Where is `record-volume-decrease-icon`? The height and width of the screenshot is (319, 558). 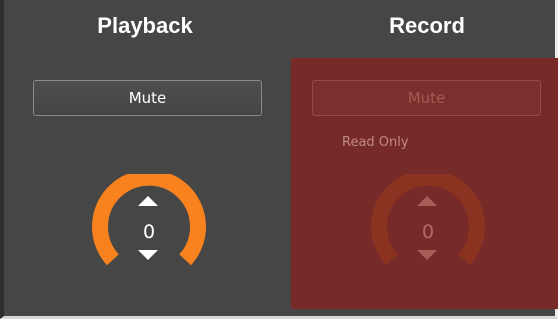
record-volume-decrease-icon is located at coordinates (427, 255).